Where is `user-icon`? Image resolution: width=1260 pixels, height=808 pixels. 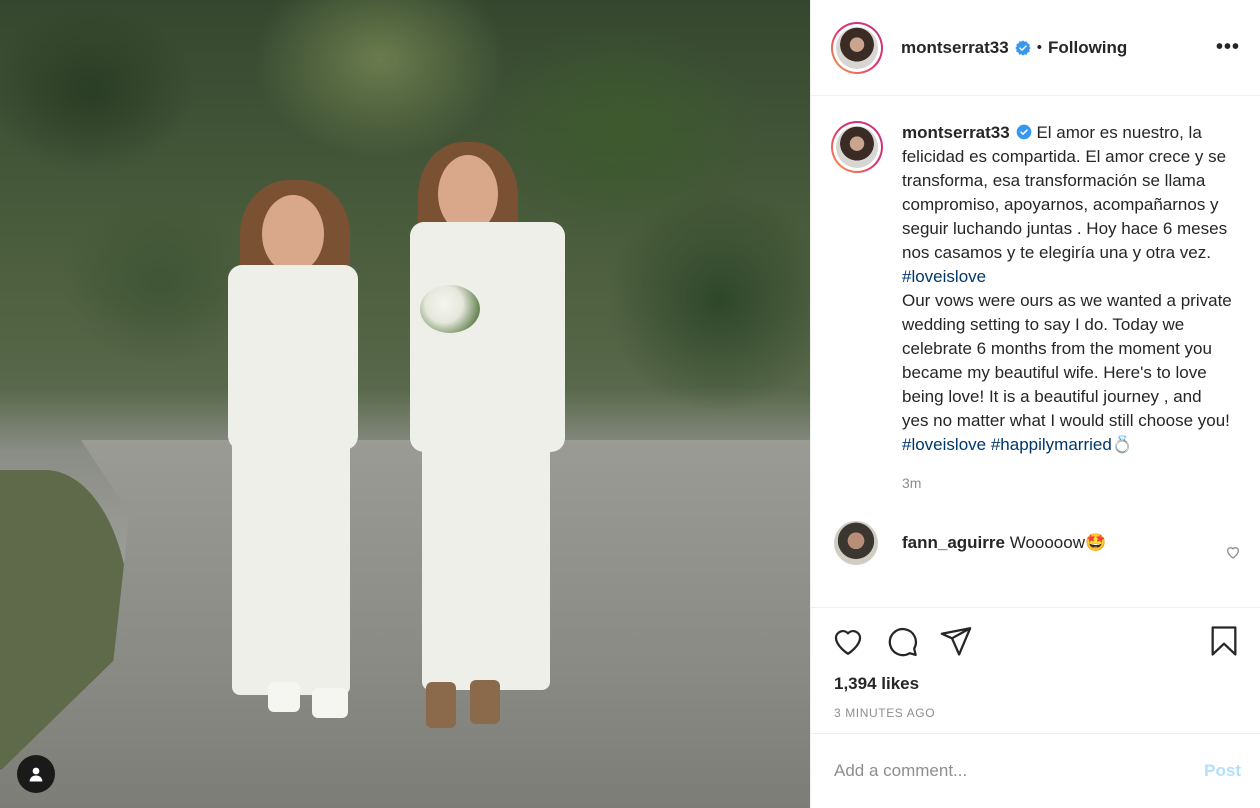 user-icon is located at coordinates (36, 774).